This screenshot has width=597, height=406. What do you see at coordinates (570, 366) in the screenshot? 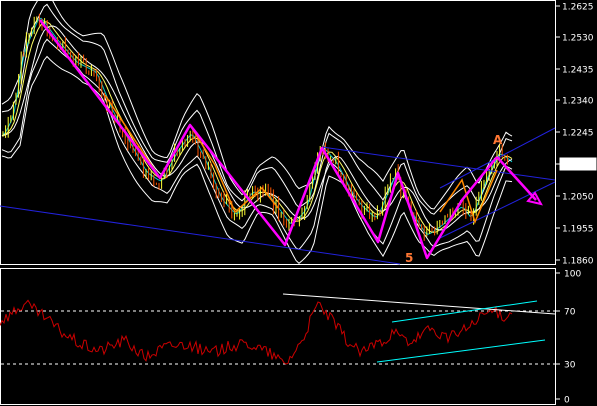
I see `osc-tick-label: 30` at bounding box center [570, 366].